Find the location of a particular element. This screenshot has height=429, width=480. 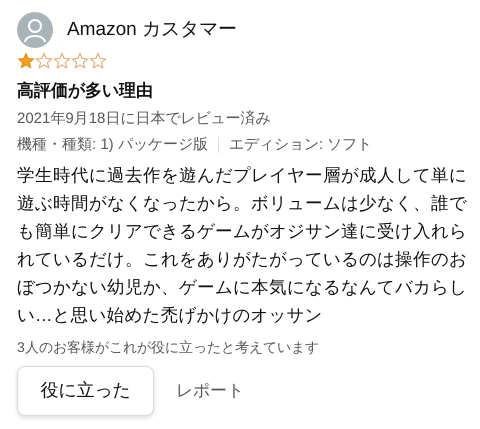

avatar-icon is located at coordinates (35, 30).